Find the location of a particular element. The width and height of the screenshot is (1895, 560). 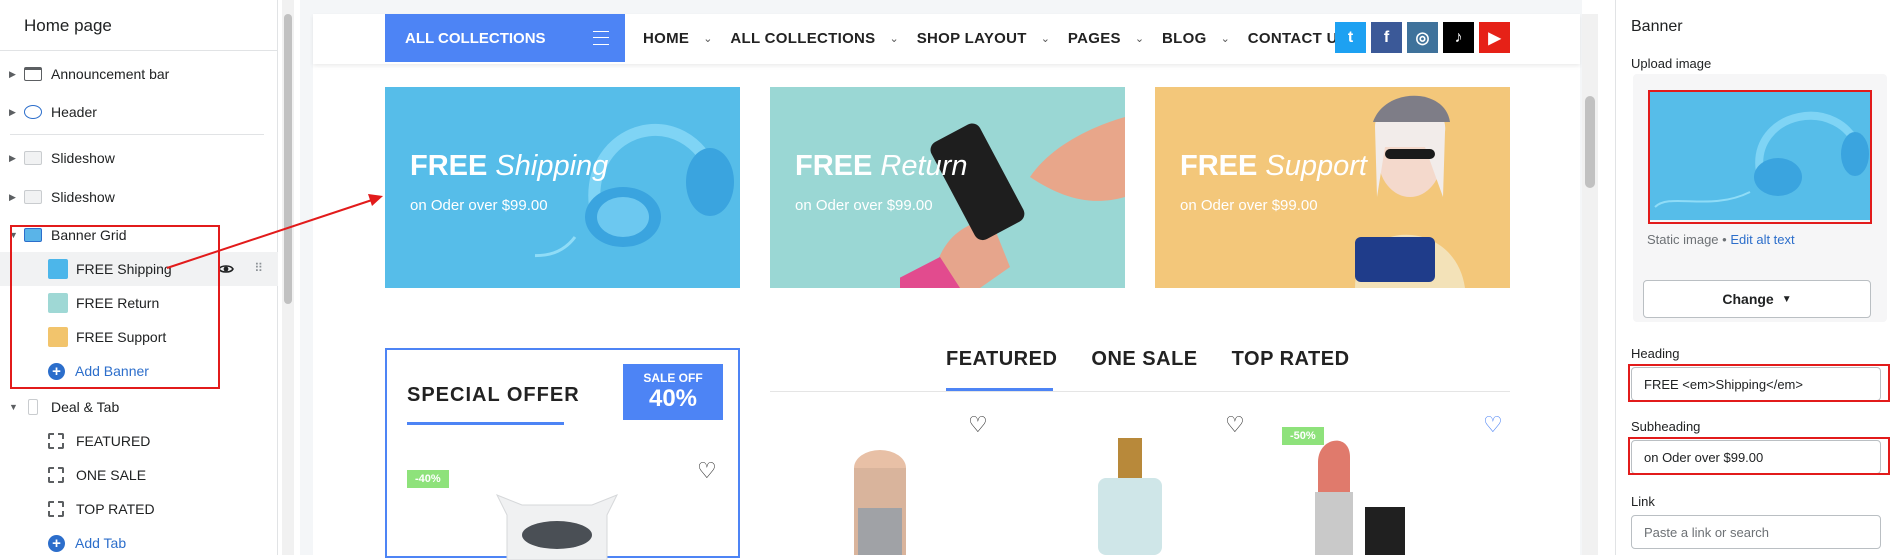

change-image-button: Change ▼ is located at coordinates (1757, 299).